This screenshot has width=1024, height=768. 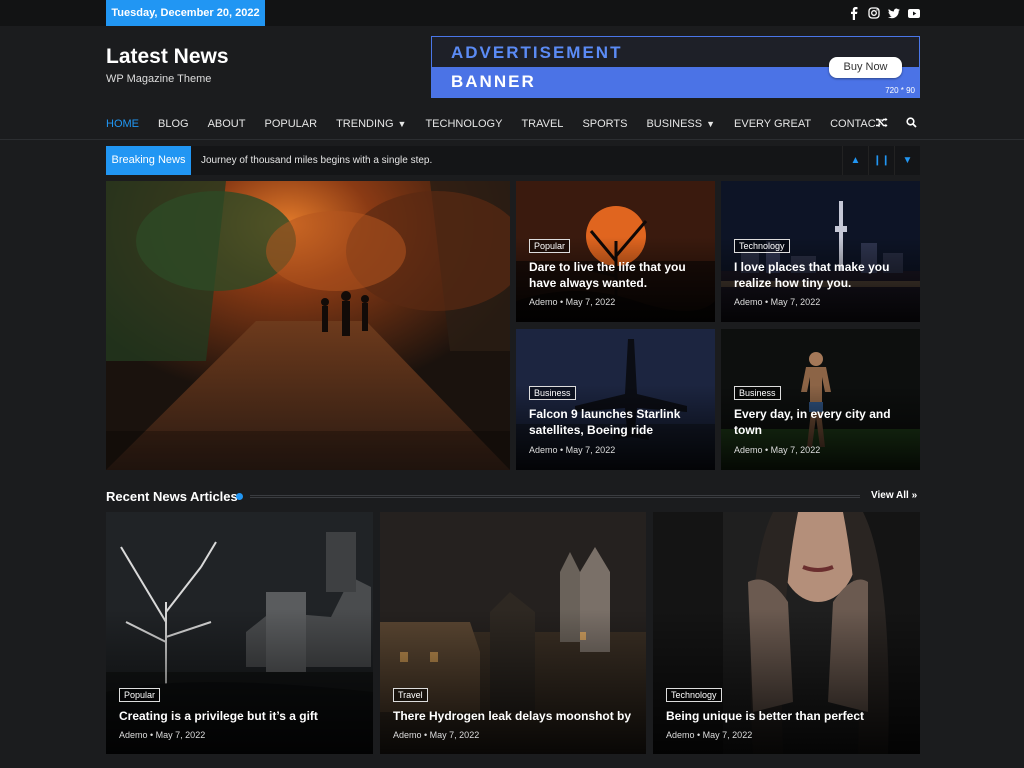 I want to click on instagram-icon, so click(x=874, y=13).